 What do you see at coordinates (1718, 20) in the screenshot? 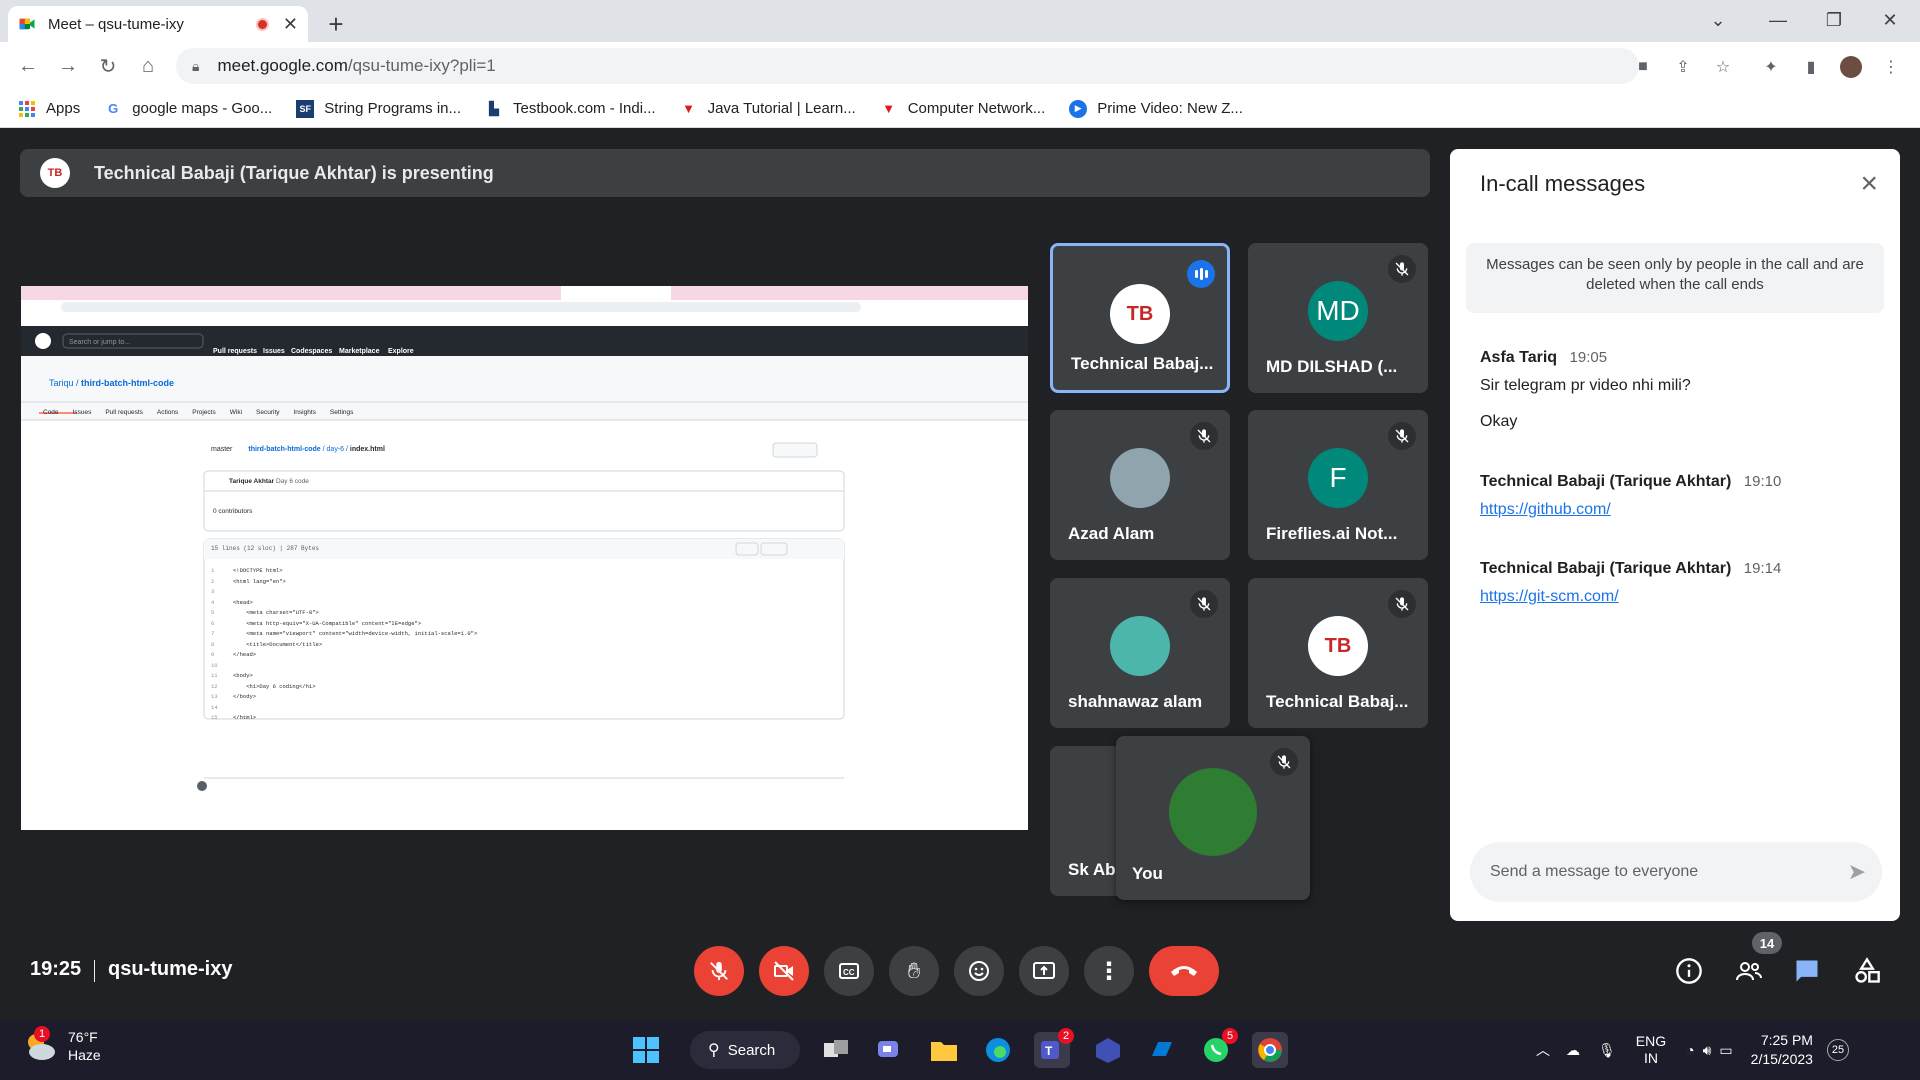
I see `tab-search-icon: ⌄` at bounding box center [1718, 20].